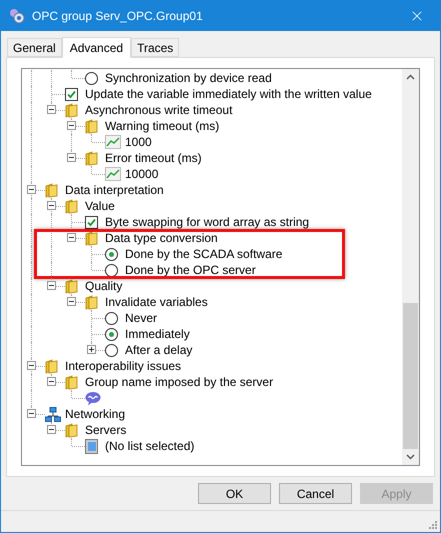 The width and height of the screenshot is (441, 533). Describe the element at coordinates (99, 206) in the screenshot. I see `tree-item-label: Value` at that location.